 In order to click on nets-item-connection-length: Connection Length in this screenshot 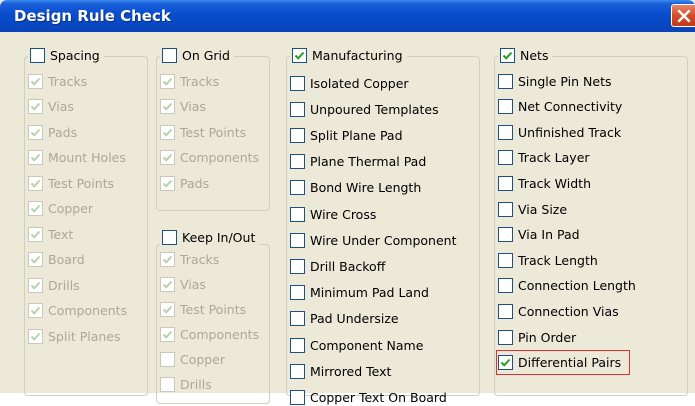, I will do `click(567, 286)`.